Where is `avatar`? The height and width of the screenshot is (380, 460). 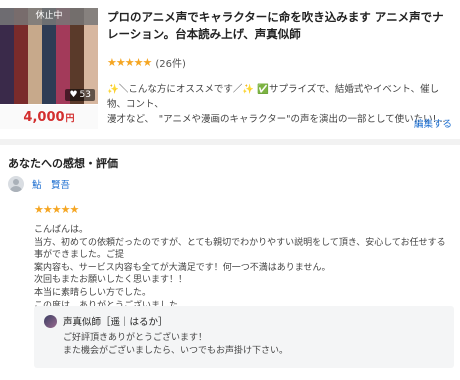
avatar is located at coordinates (16, 184).